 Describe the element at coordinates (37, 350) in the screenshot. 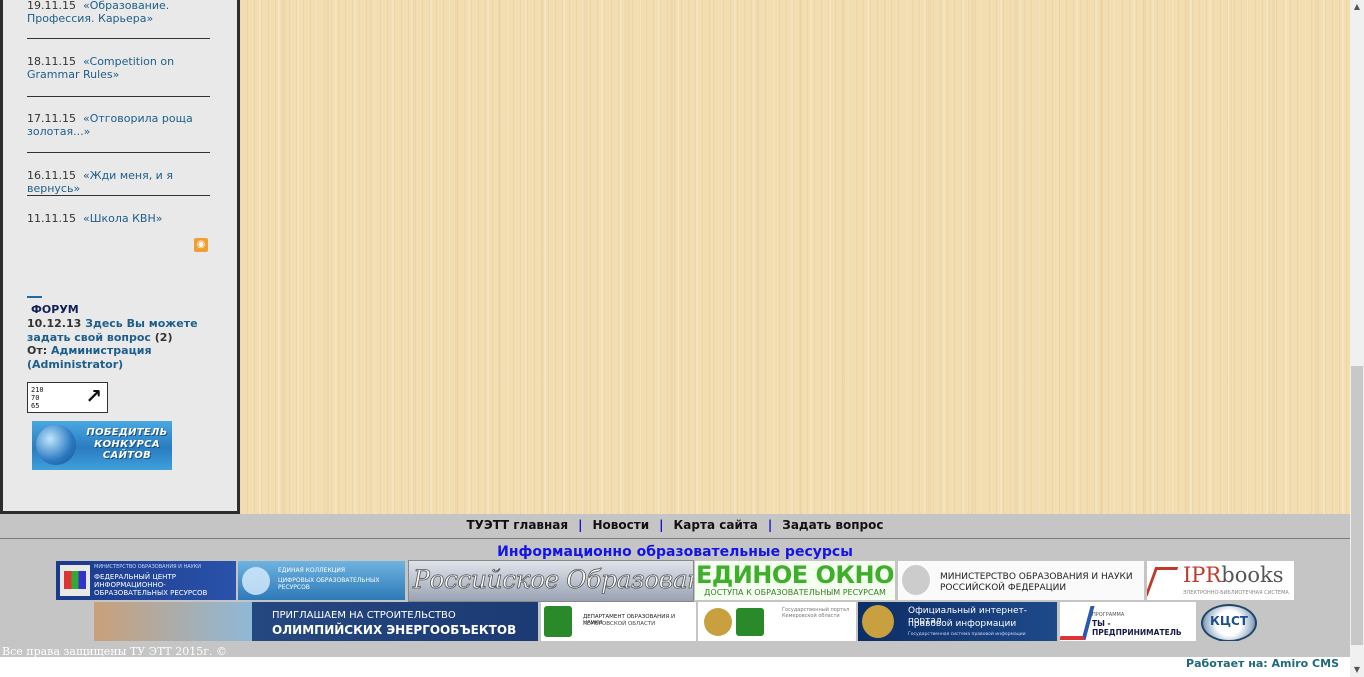

I see `forum-from-label: От:` at that location.